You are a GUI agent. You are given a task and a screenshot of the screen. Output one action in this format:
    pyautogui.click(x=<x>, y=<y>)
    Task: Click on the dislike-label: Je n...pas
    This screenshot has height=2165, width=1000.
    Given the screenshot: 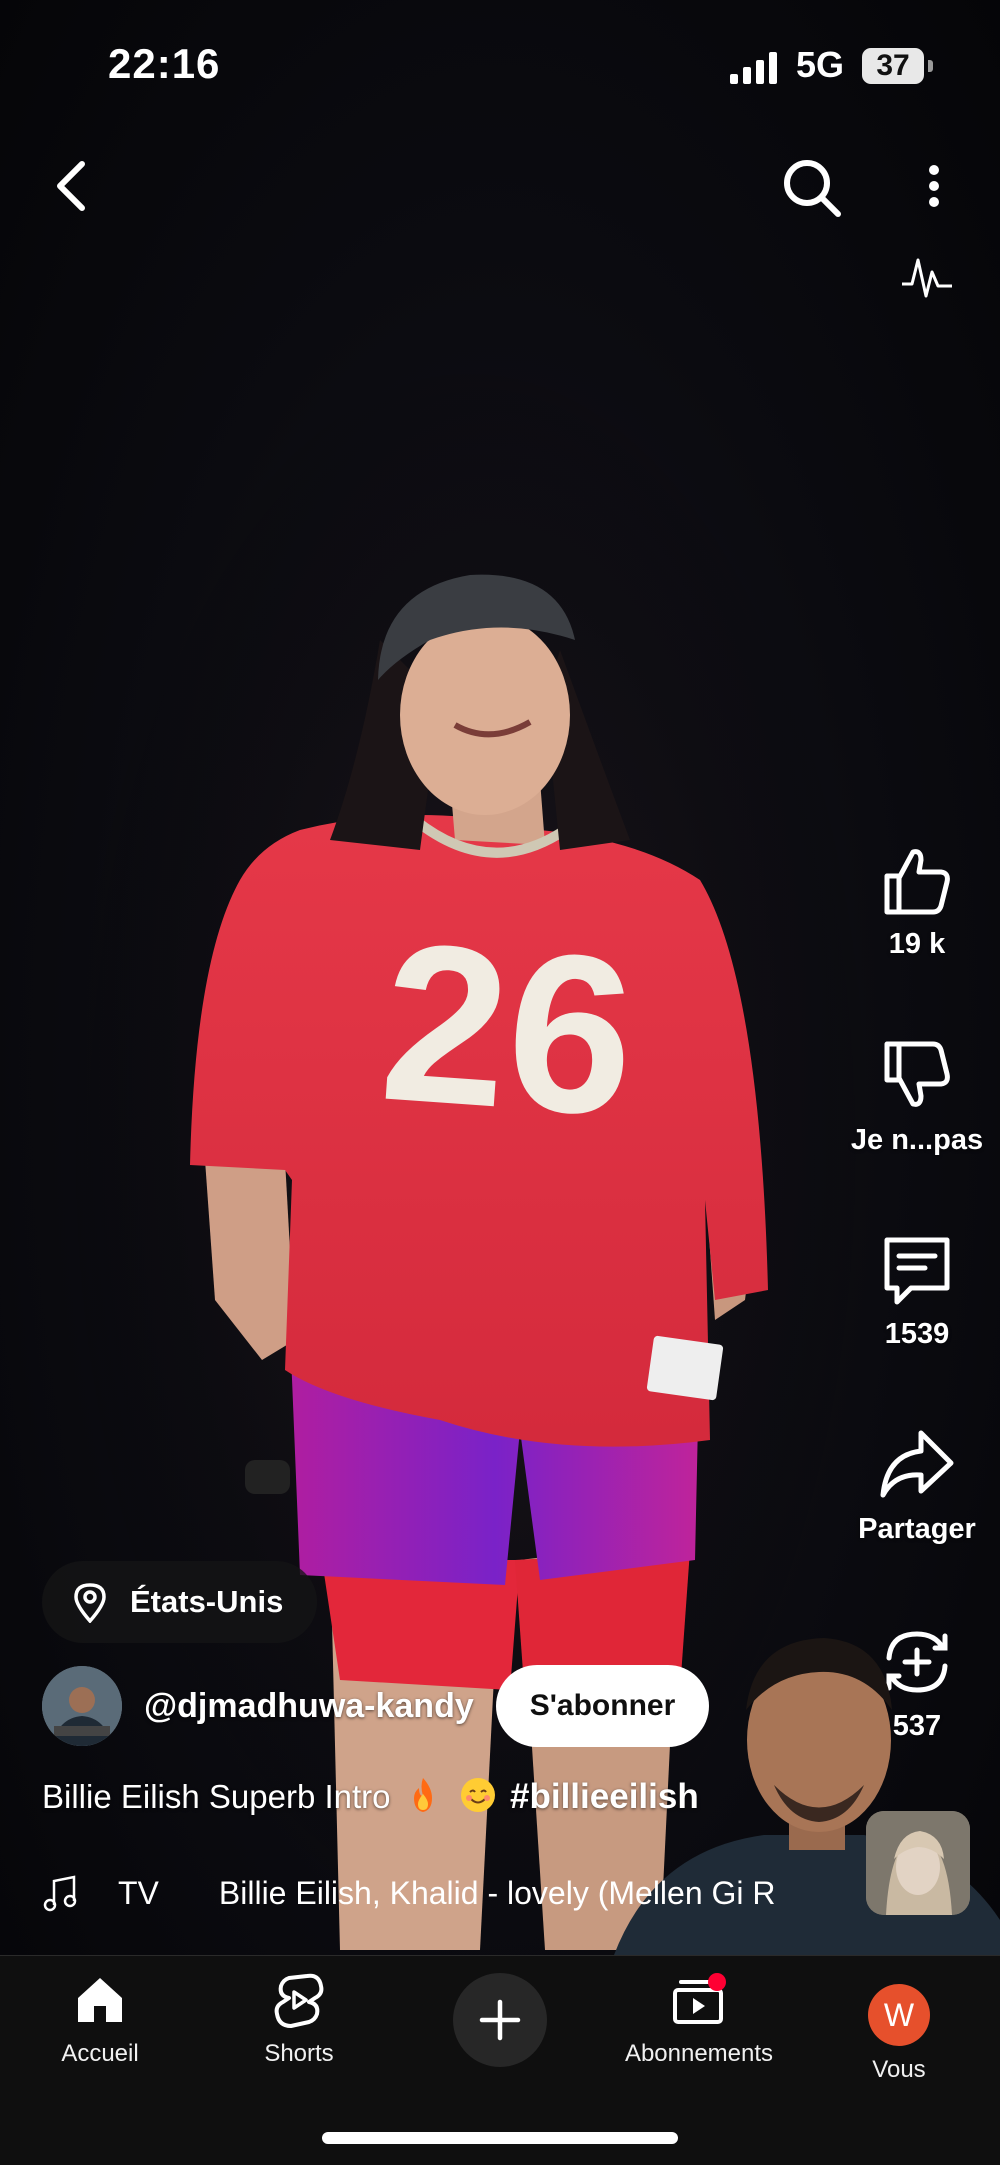 What is the action you would take?
    pyautogui.click(x=917, y=1140)
    